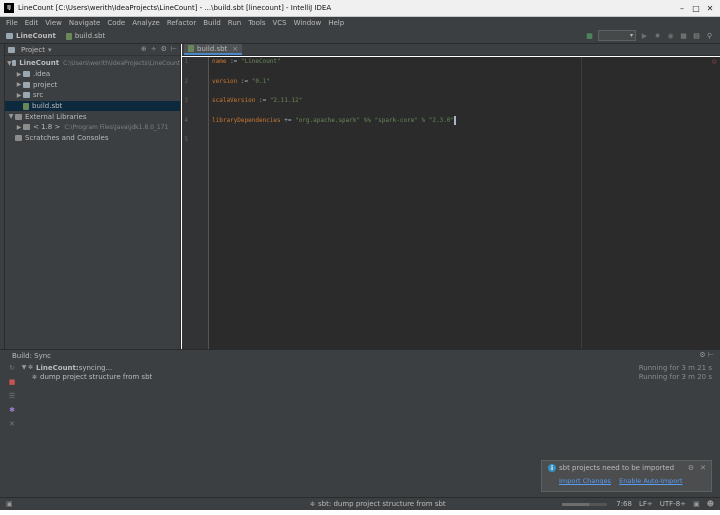 The image size is (720, 515). I want to click on line-number: 5, so click(186, 139).